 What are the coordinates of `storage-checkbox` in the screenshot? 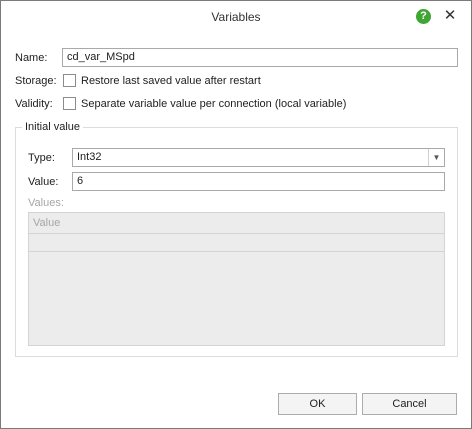 It's located at (69, 80).